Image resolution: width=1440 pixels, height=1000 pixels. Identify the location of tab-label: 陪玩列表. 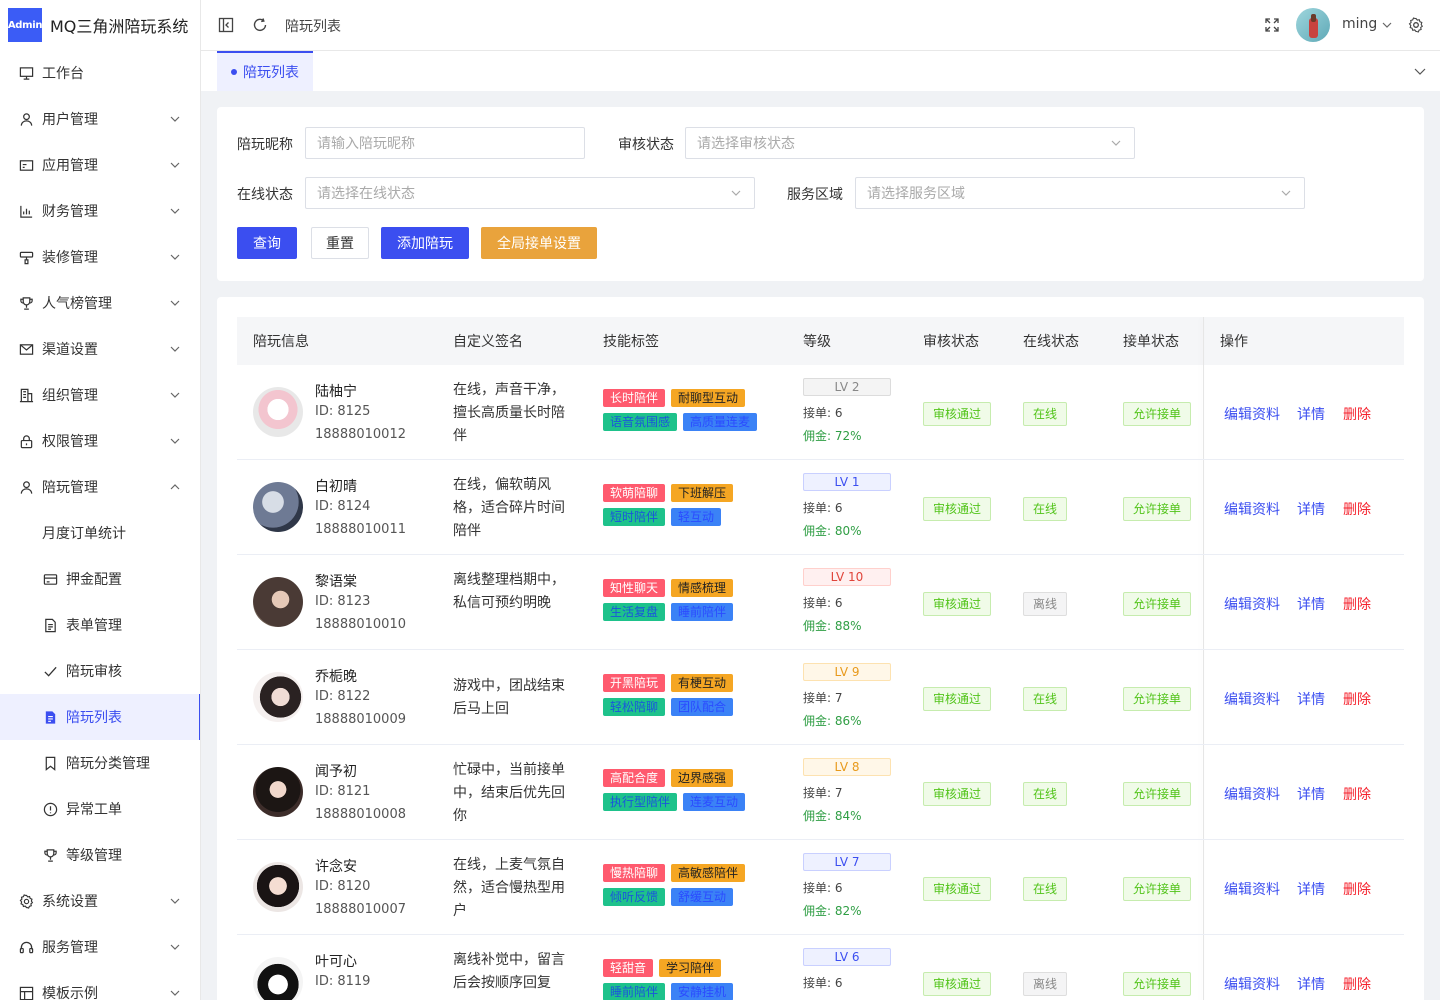
(271, 73).